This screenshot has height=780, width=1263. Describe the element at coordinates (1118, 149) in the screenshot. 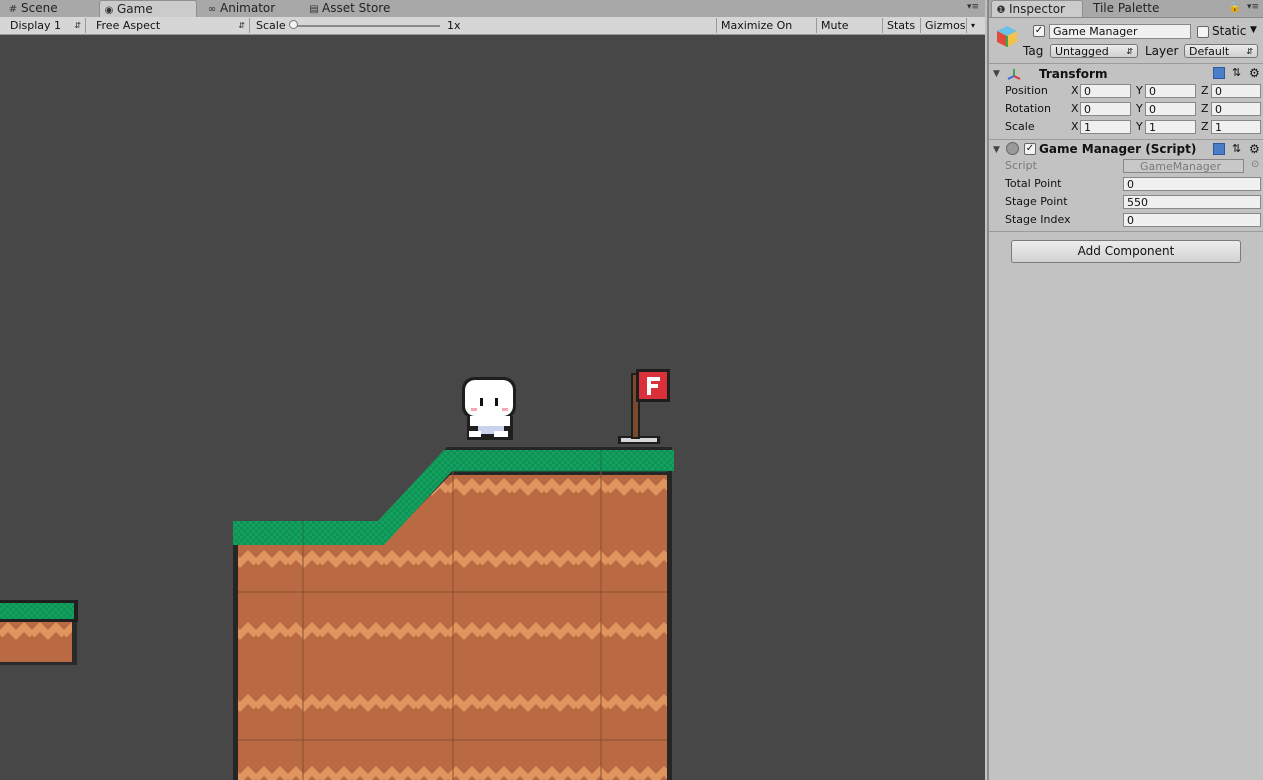

I see `script-component-title: Game Manager (Script)` at that location.